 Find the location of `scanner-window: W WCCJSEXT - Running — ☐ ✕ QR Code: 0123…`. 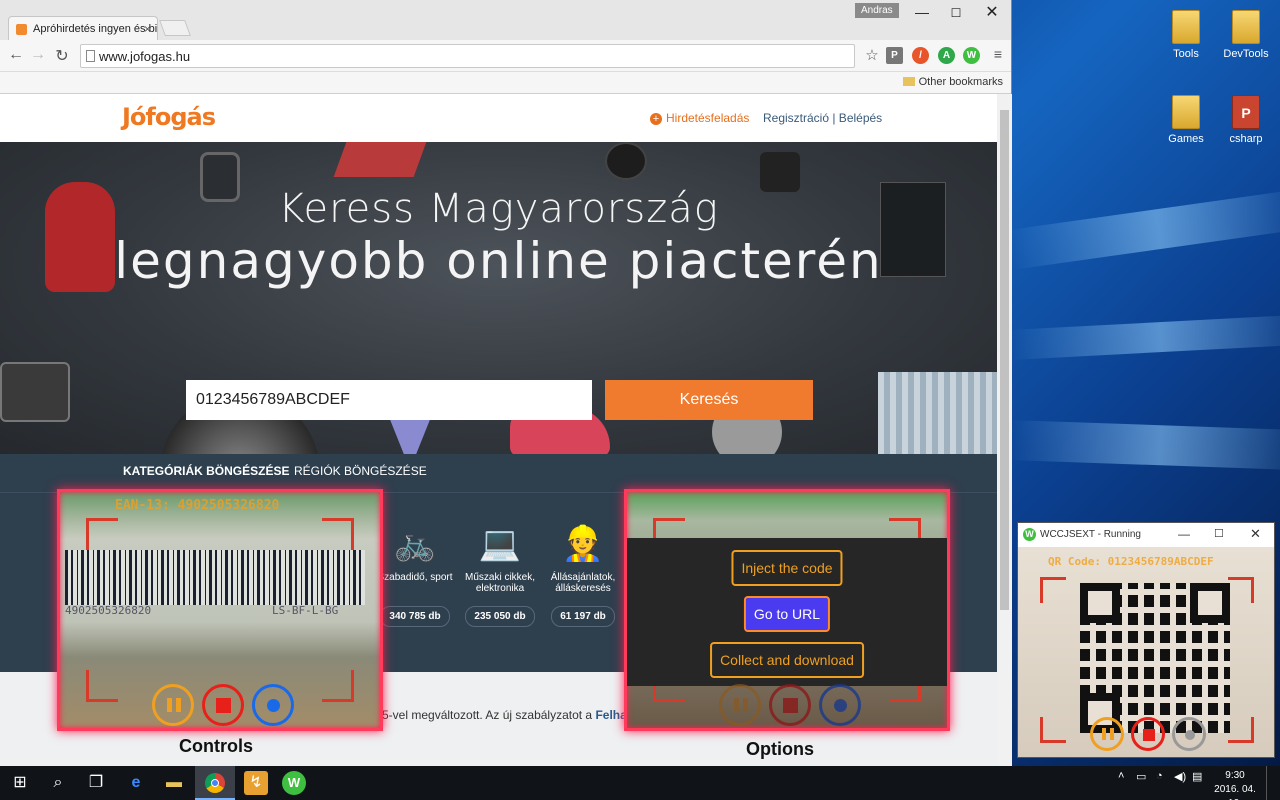

scanner-window: W WCCJSEXT - Running — ☐ ✕ QR Code: 0123… is located at coordinates (1146, 640).